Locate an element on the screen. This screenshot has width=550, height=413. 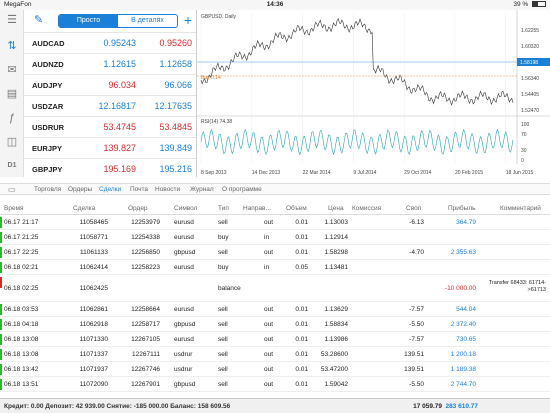
quote-row: GBPJPY 195.169 195.216 is located at coordinates (110, 168).